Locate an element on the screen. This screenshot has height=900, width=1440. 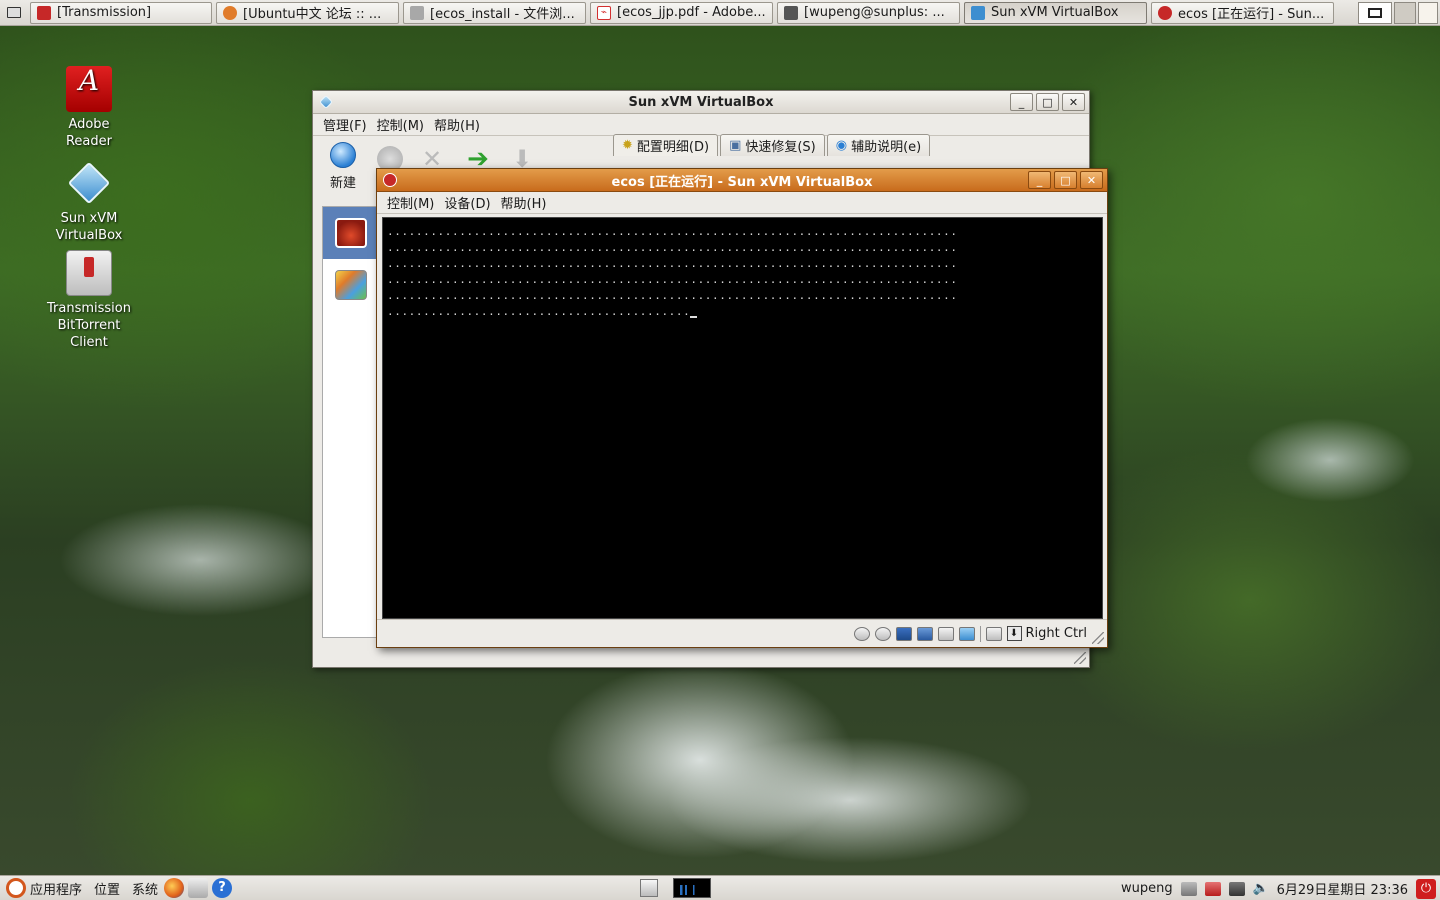
window-title: ecos [正在运行] - Sun xVM VirtualBox is located at coordinates (742, 182).